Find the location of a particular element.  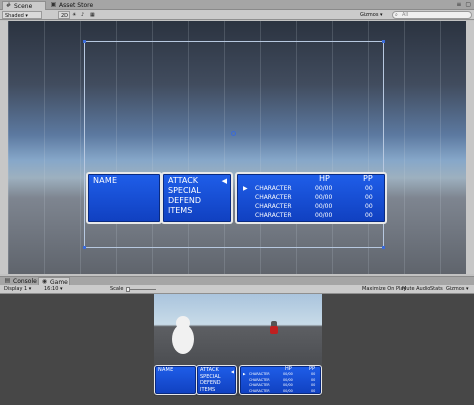

mute-audio-toggle: Mute Audio is located at coordinates (416, 289).